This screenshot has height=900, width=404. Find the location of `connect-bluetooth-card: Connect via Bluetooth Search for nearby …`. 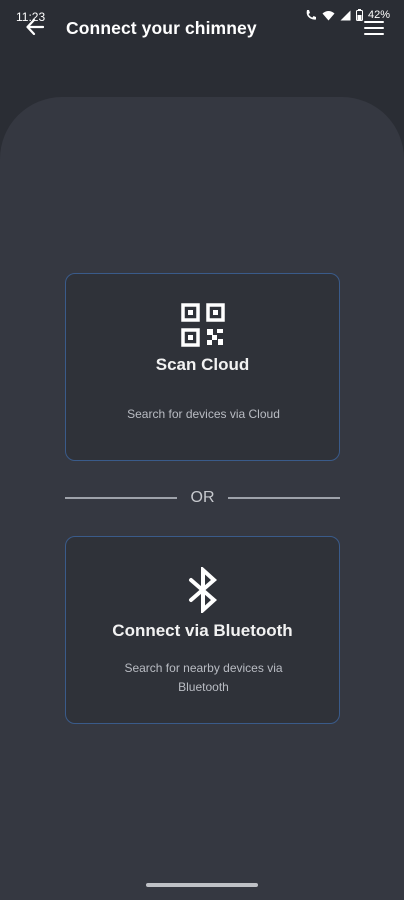

connect-bluetooth-card: Connect via Bluetooth Search for nearby … is located at coordinates (202, 630).